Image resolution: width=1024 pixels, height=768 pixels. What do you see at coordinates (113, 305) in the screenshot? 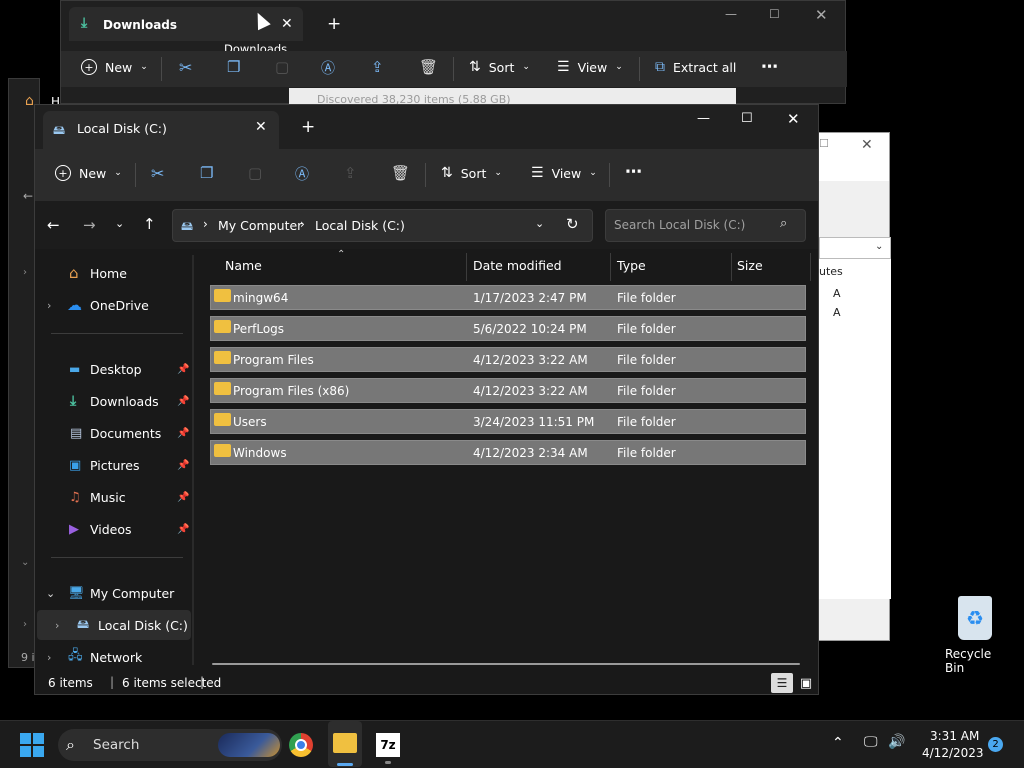
I see `nav-item-onedrive: › ☁ OneDrive` at bounding box center [113, 305].